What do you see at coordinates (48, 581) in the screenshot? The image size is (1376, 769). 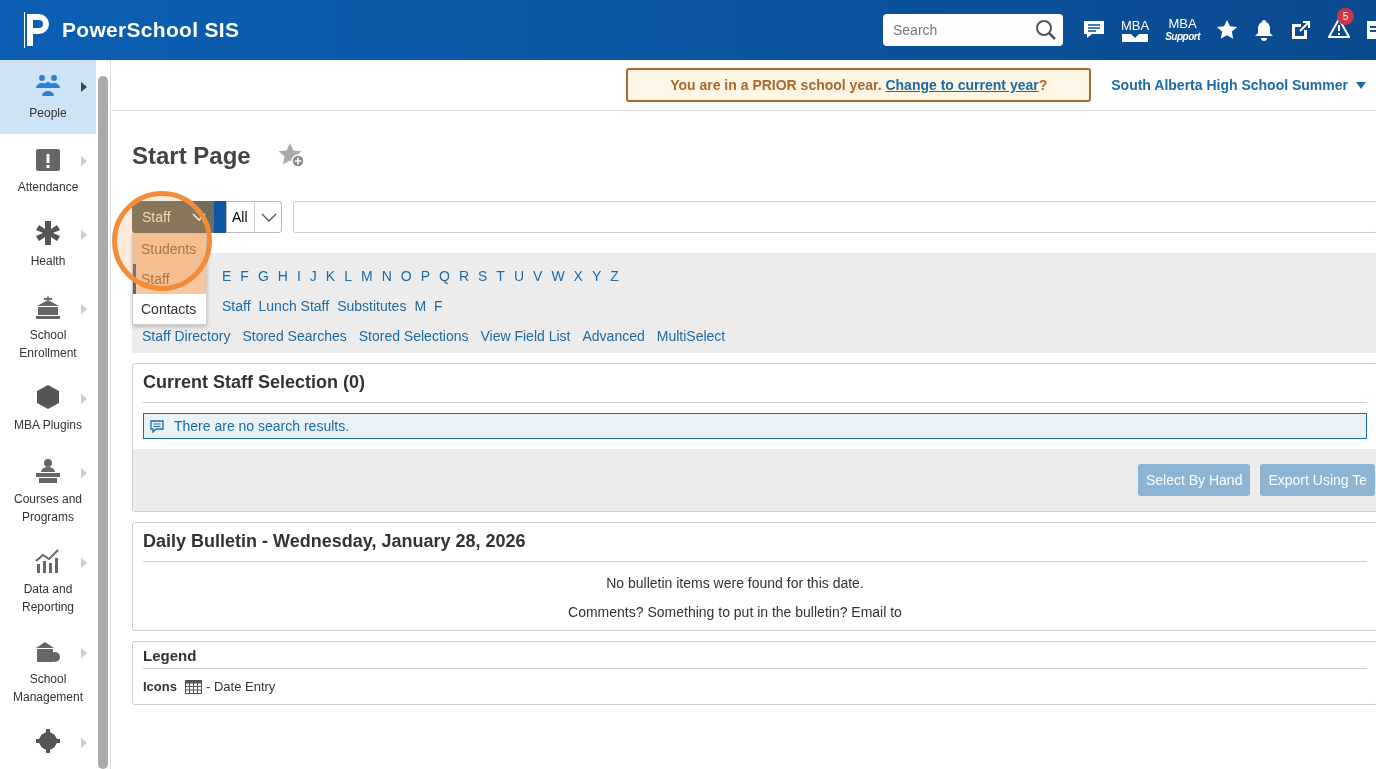 I see `sidebar-item: Data and Reporting` at bounding box center [48, 581].